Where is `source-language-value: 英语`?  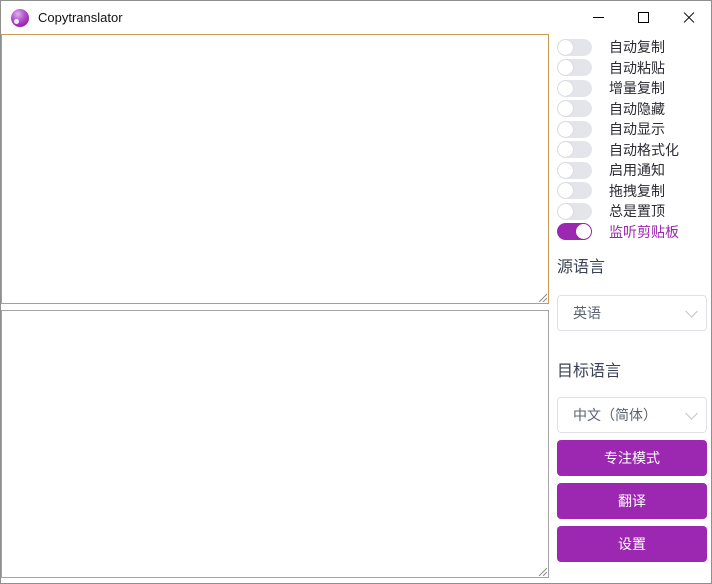
source-language-value: 英语 is located at coordinates (587, 313).